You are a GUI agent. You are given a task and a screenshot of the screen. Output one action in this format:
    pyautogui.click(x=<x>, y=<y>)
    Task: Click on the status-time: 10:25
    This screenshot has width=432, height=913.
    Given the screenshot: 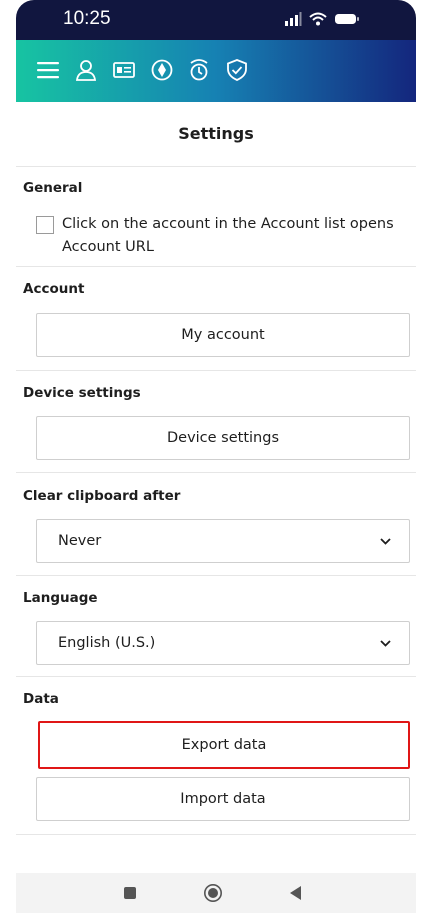 What is the action you would take?
    pyautogui.click(x=87, y=18)
    